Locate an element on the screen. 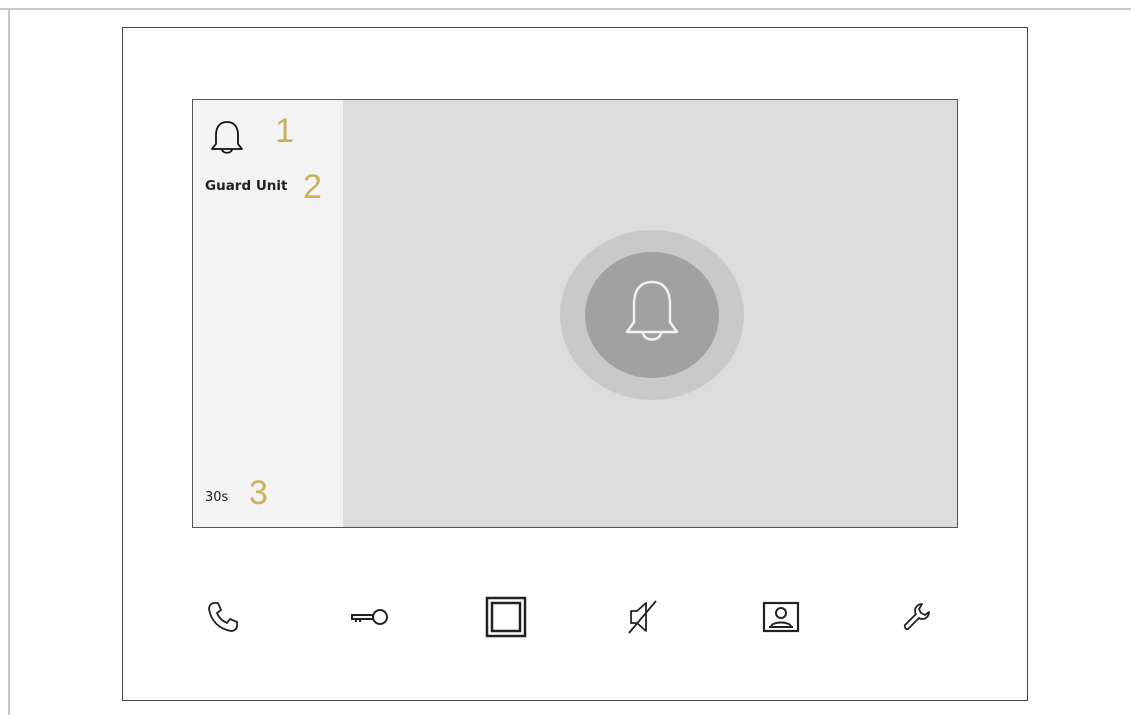 The width and height of the screenshot is (1131, 715). call-info-panel: 1 Guard Unit 2 30s 3 is located at coordinates (268, 313).